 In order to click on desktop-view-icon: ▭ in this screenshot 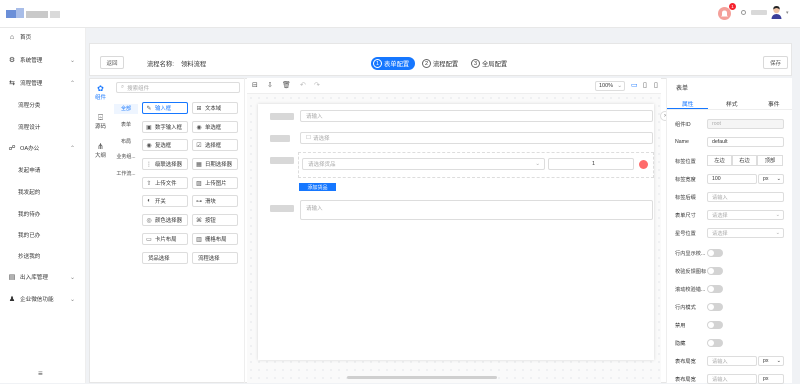, I will do `click(634, 85)`.